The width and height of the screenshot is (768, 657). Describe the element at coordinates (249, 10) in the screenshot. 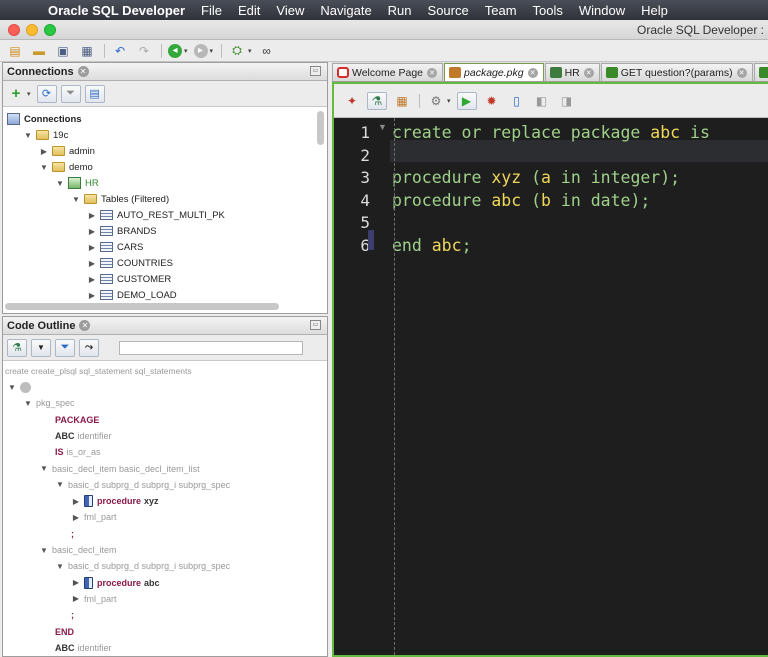

I see `menu-edit: Edit` at that location.